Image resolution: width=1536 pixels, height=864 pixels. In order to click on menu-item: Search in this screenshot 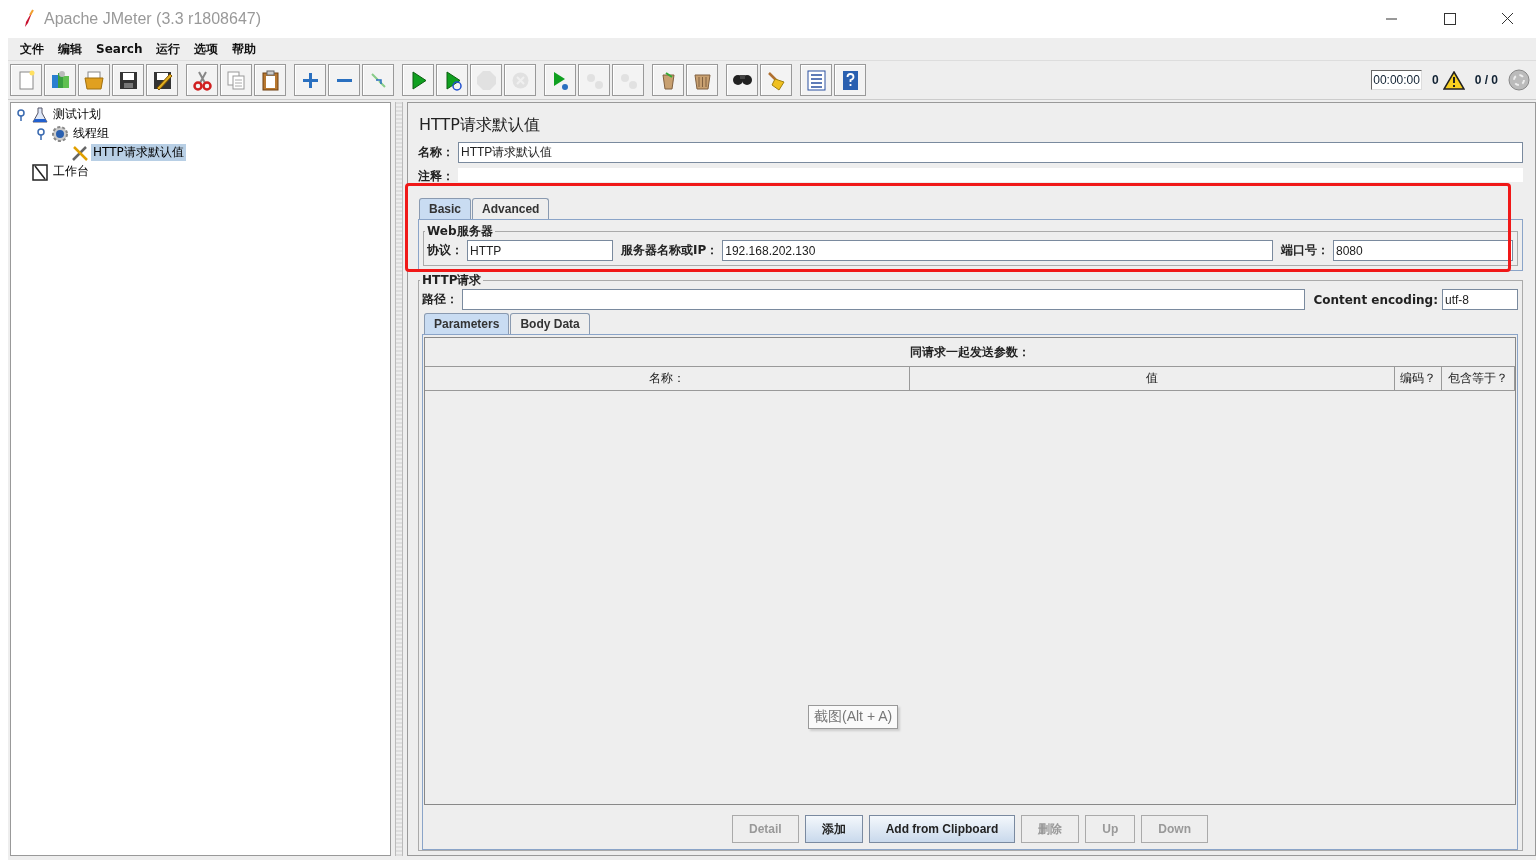, I will do `click(119, 49)`.